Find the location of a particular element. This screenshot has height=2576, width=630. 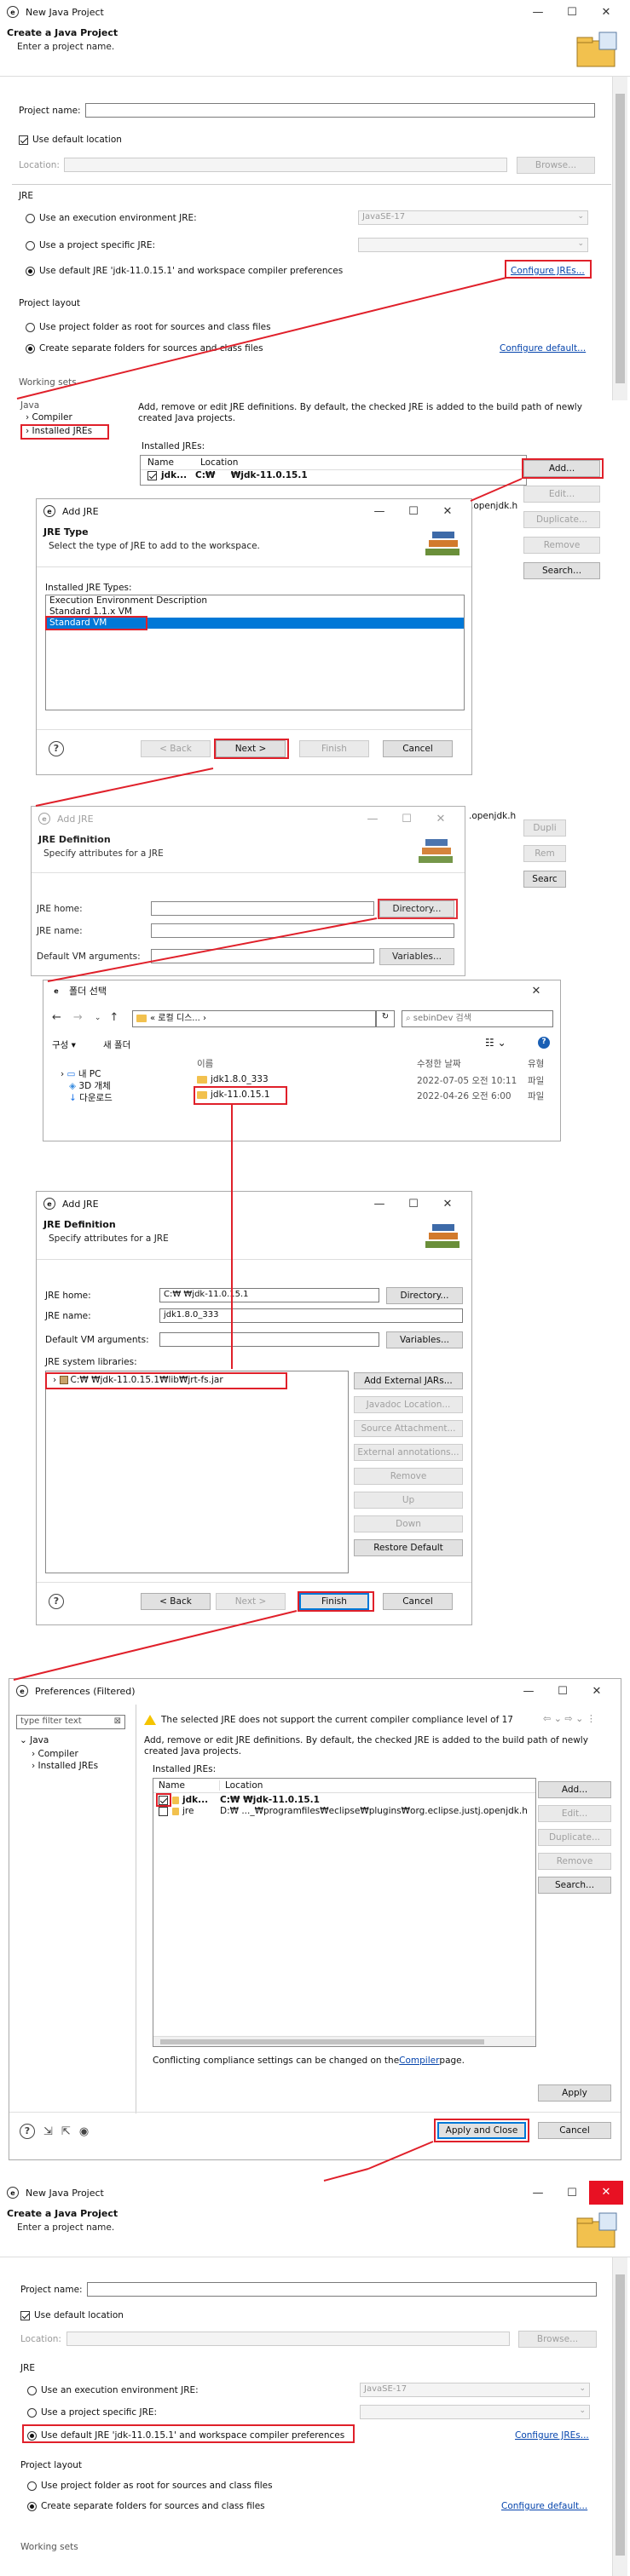

list-item-selected: Standard VM is located at coordinates (255, 624).